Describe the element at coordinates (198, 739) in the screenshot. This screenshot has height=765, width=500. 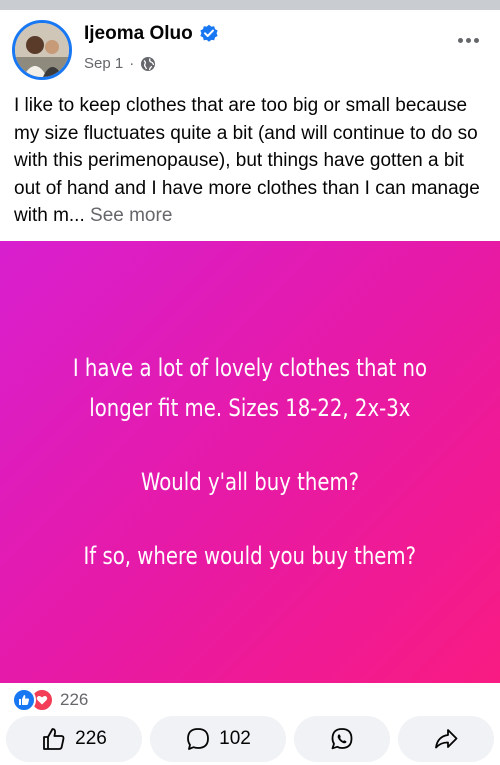
I see `comment-icon` at that location.